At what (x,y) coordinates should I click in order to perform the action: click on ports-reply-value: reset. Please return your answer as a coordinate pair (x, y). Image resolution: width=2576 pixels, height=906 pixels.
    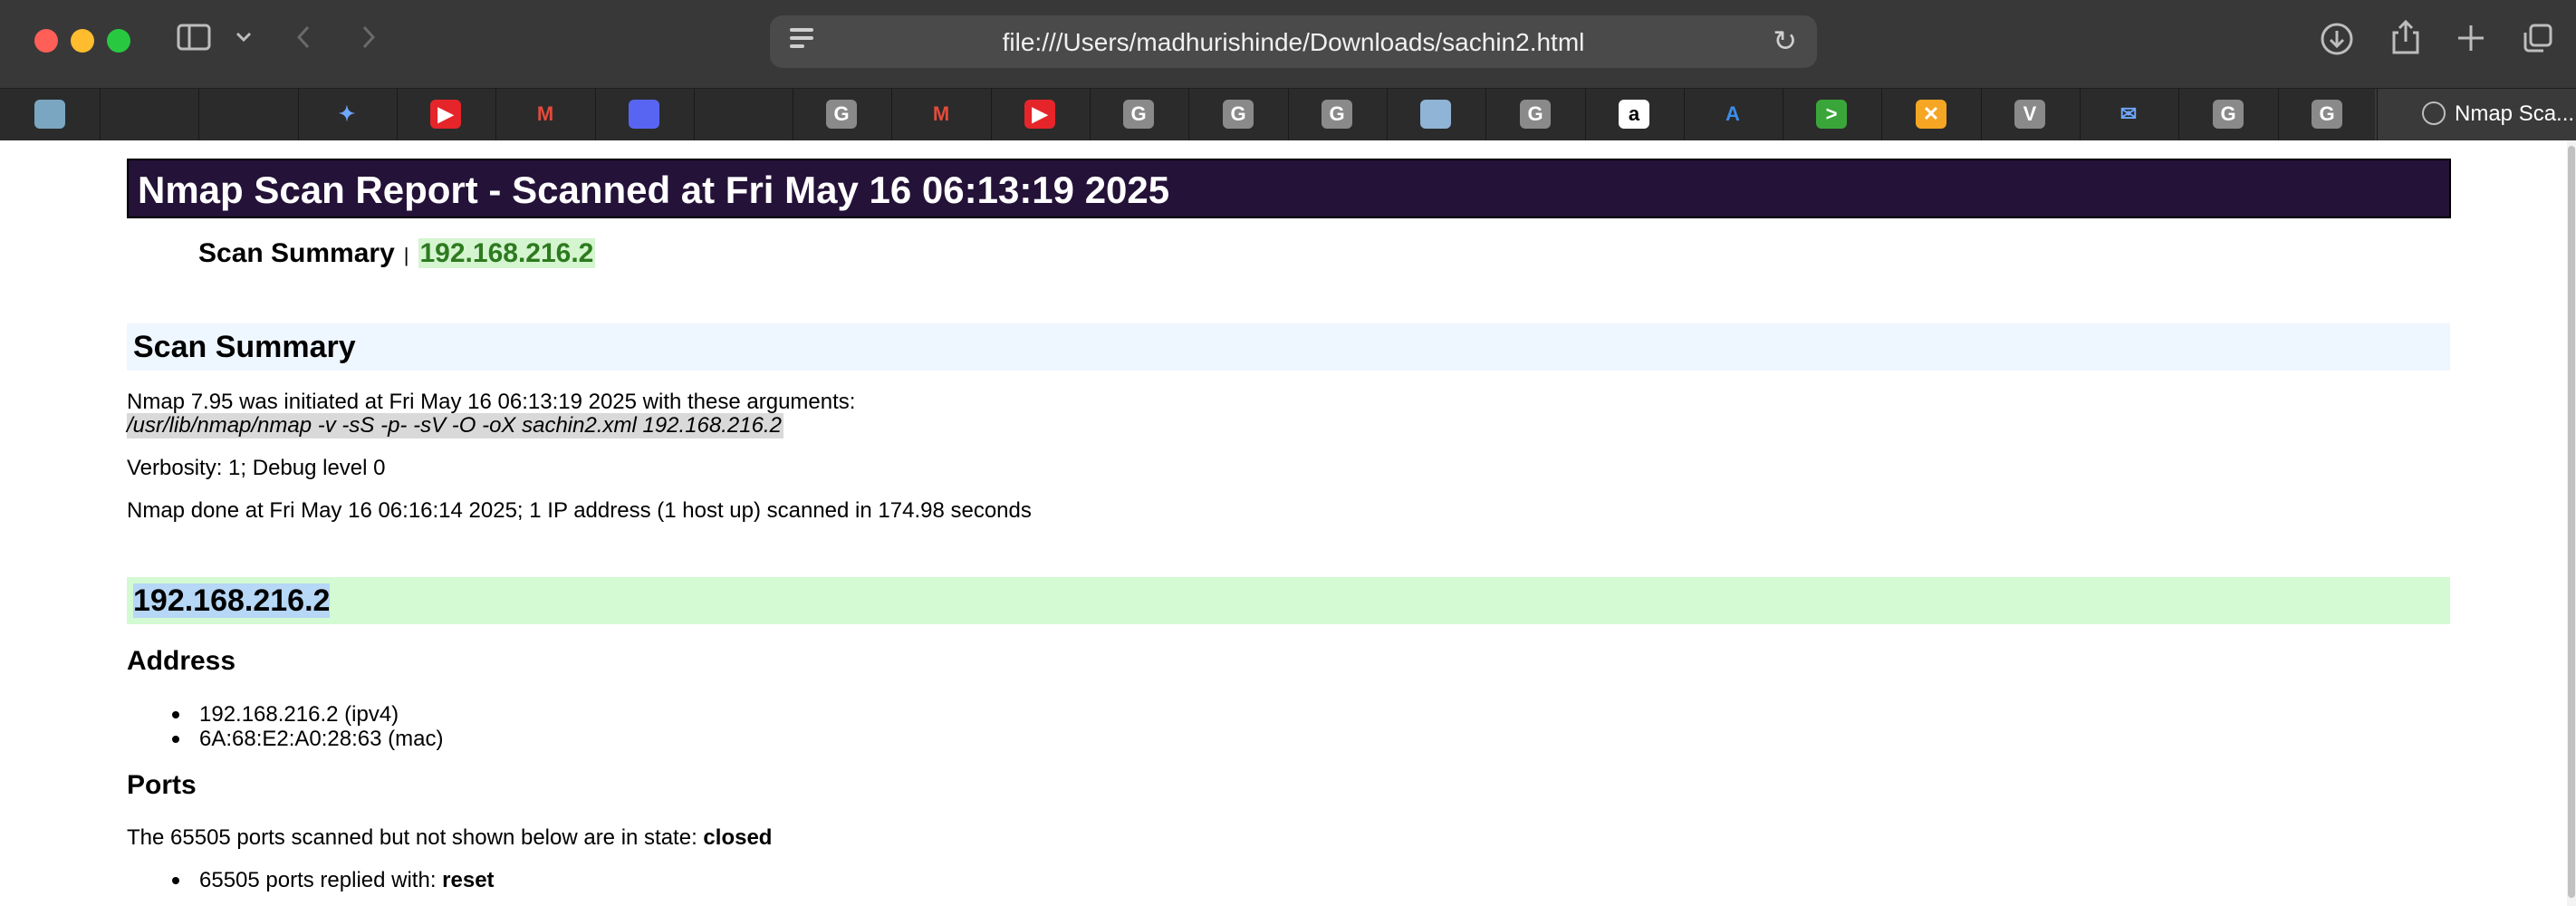
    Looking at the image, I should click on (468, 880).